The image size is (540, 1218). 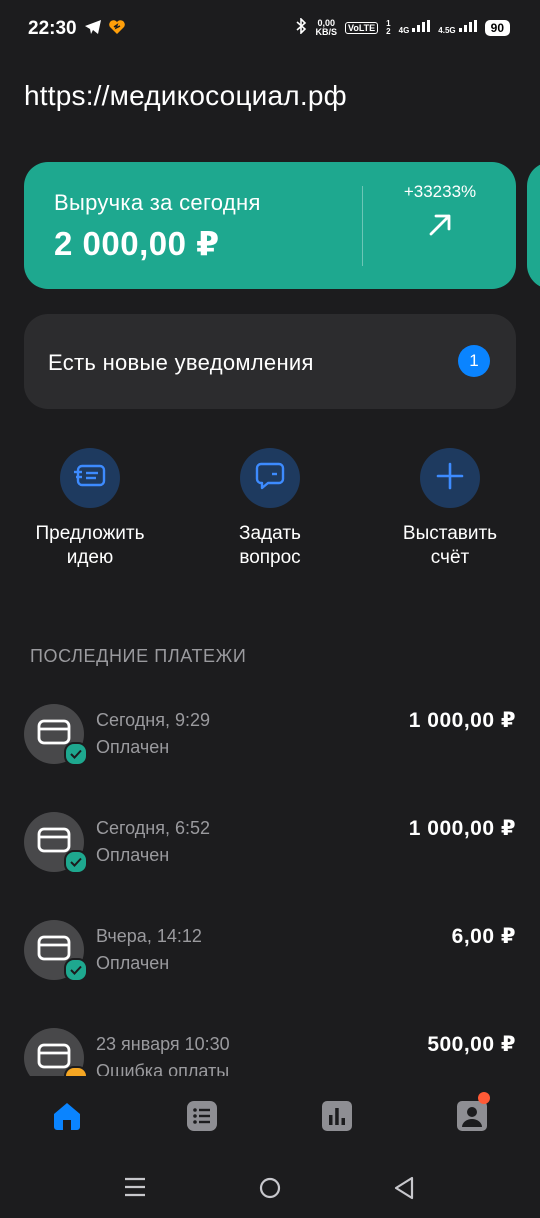 I want to click on recent-payments-title: ПОСЛЕДНИЕ ПЛАТЕЖИ, so click(x=138, y=656).